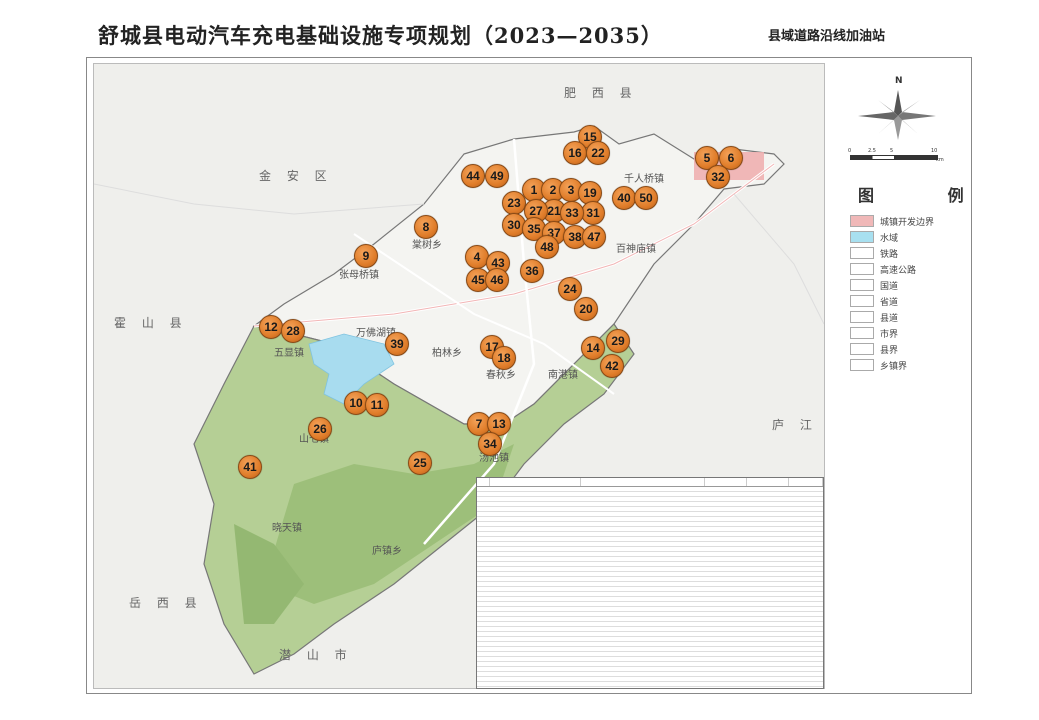 Image resolution: width=1039 pixels, height=720 pixels. What do you see at coordinates (618, 341) in the screenshot?
I see `station-marker: 29` at bounding box center [618, 341].